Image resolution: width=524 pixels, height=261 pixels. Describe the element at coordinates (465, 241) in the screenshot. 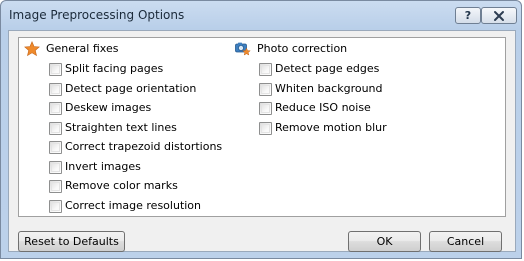

I see `cancel-button: Cancel` at that location.